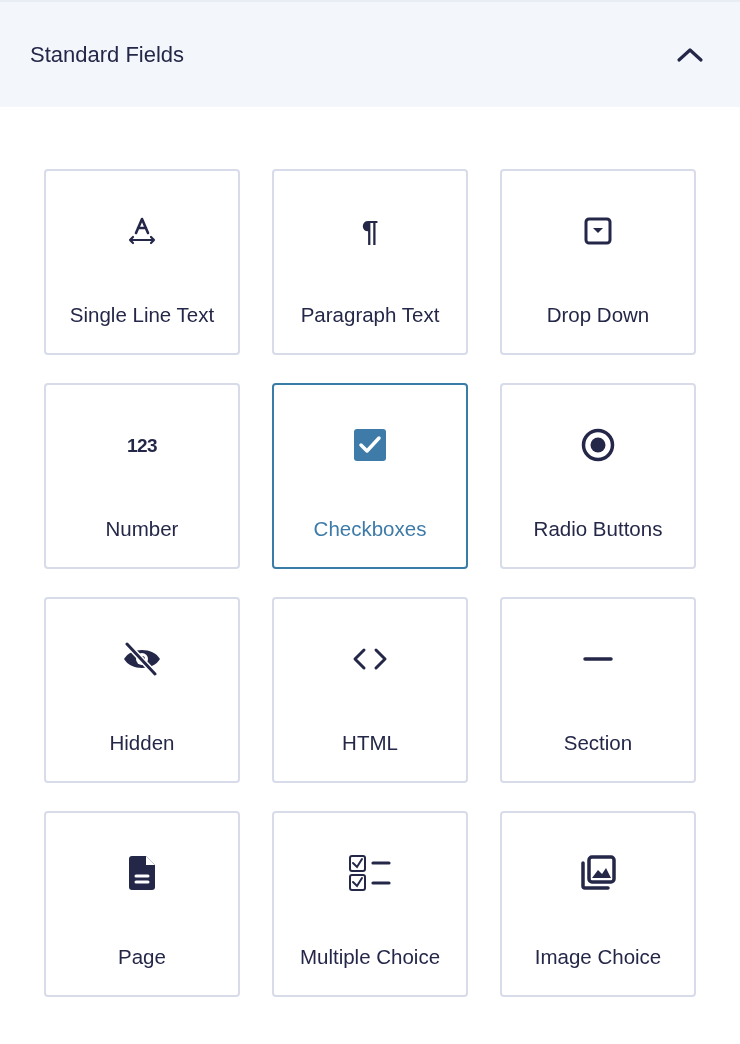 This screenshot has height=1044, width=740. I want to click on eye-slash-icon, so click(142, 659).